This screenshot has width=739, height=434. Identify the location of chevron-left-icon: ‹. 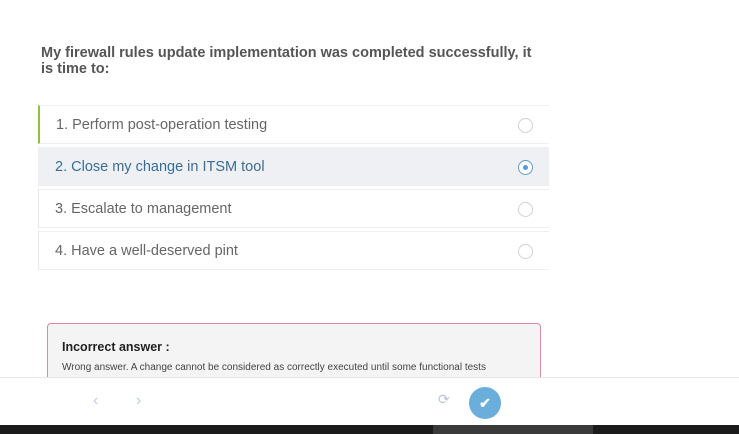
(95, 401).